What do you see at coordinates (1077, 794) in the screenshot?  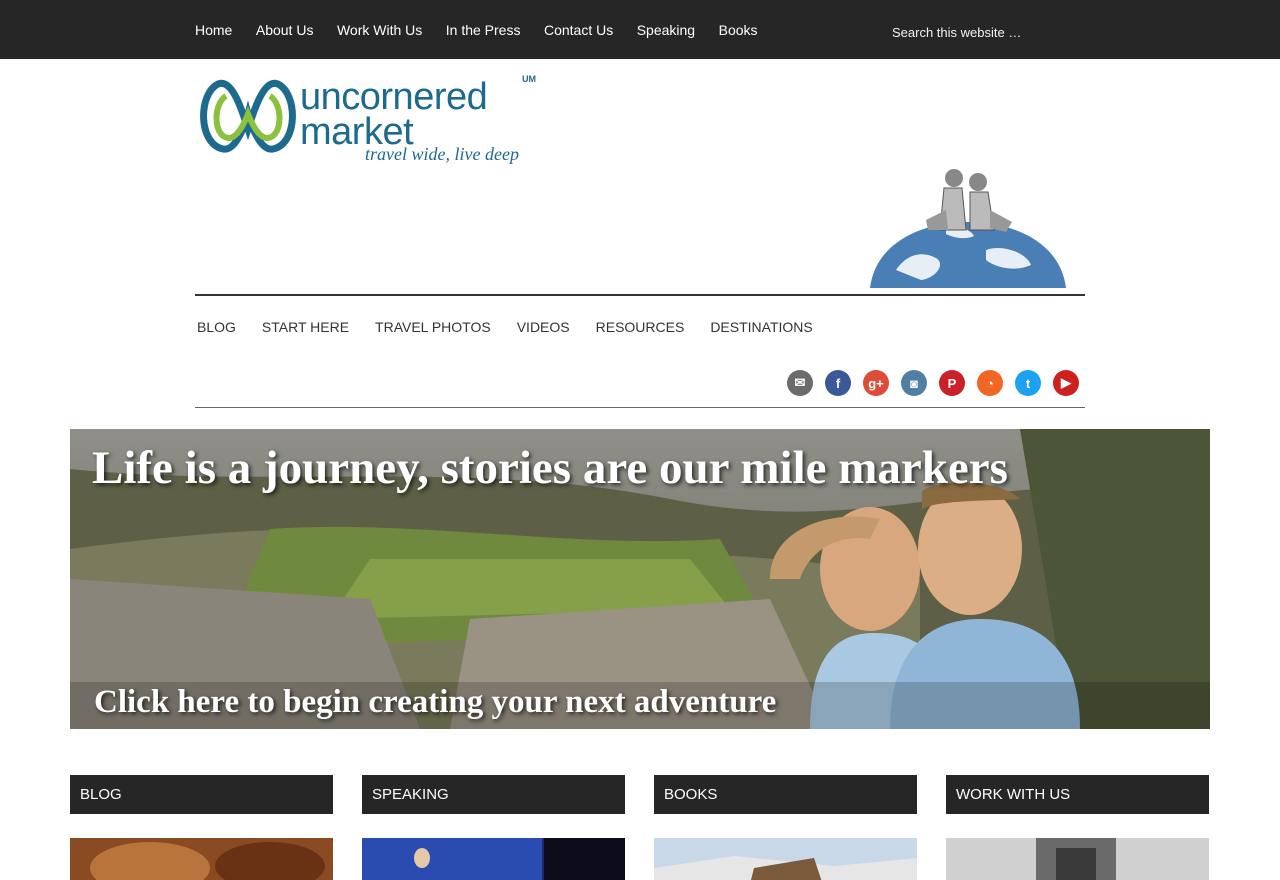 I see `widget-title-work-with-us: WORK WITH US` at bounding box center [1077, 794].